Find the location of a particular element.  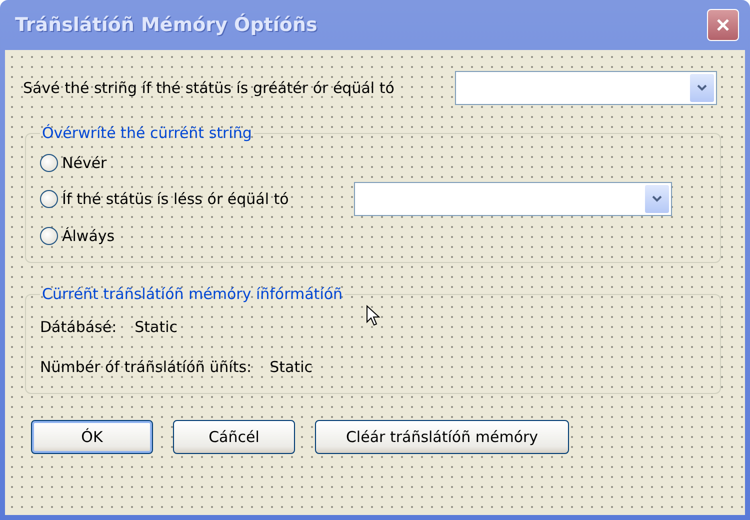

field-label: Sávé thé striñg íf thé státüs ís gréátér ór éqüál tó is located at coordinates (208, 88).